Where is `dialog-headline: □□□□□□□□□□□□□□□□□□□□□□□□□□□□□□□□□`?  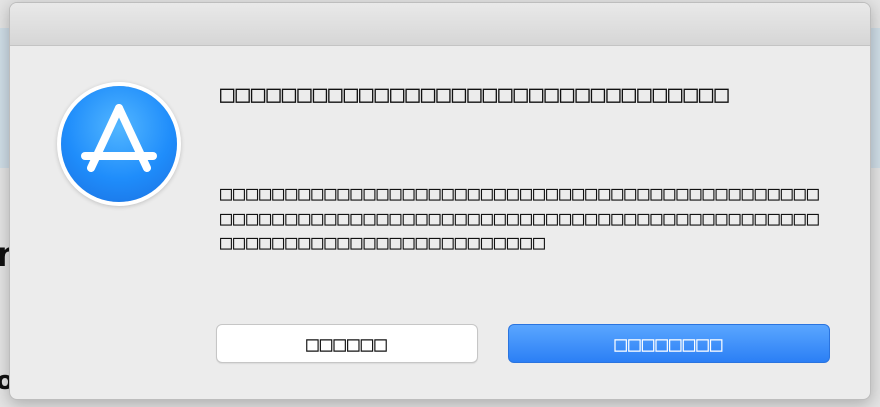
dialog-headline: □□□□□□□□□□□□□□□□□□□□□□□□□□□□□□□□□ is located at coordinates (475, 94).